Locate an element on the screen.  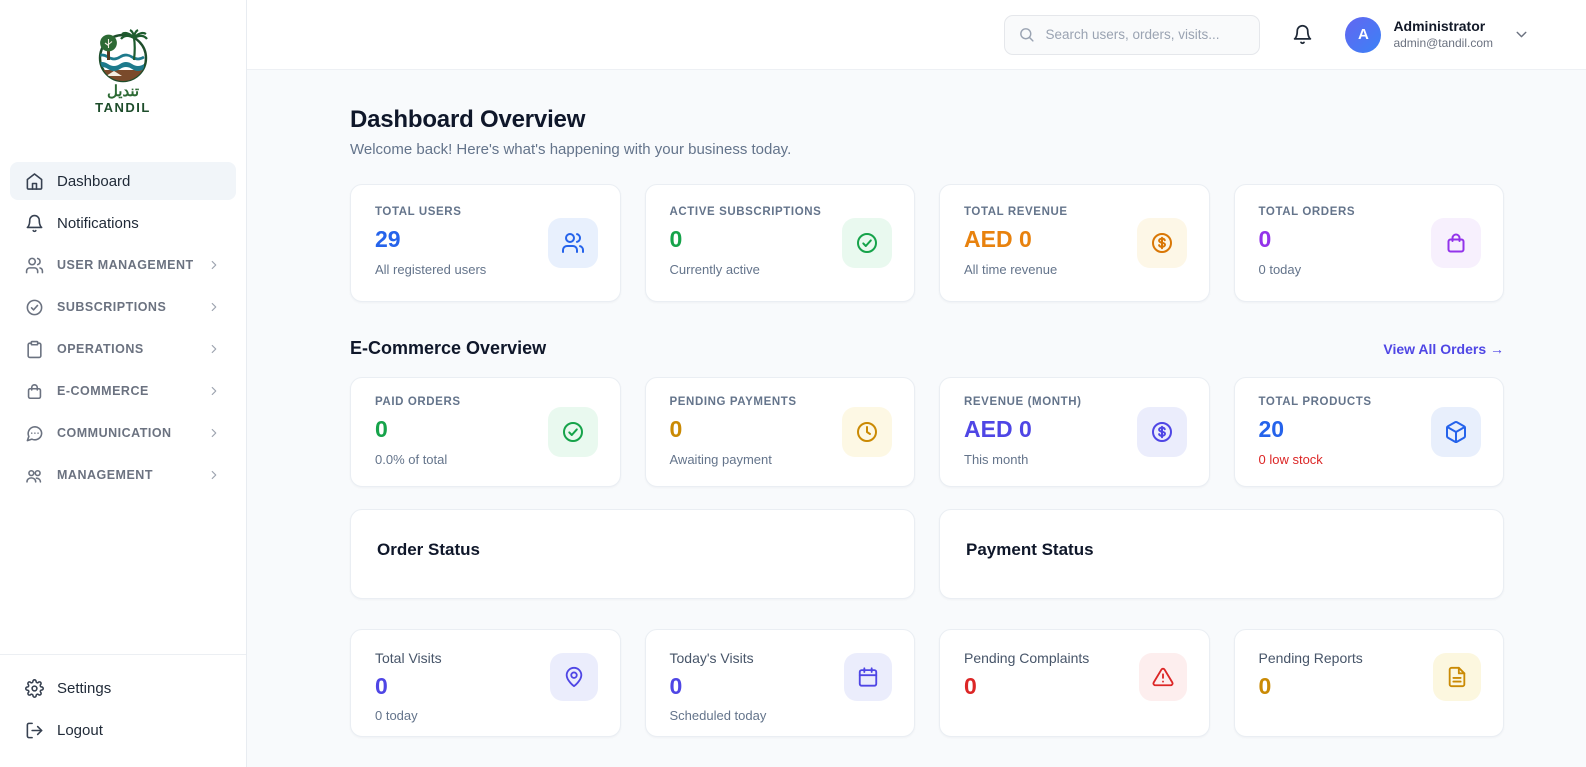
stat-label: TOTAL USERS is located at coordinates (418, 212).